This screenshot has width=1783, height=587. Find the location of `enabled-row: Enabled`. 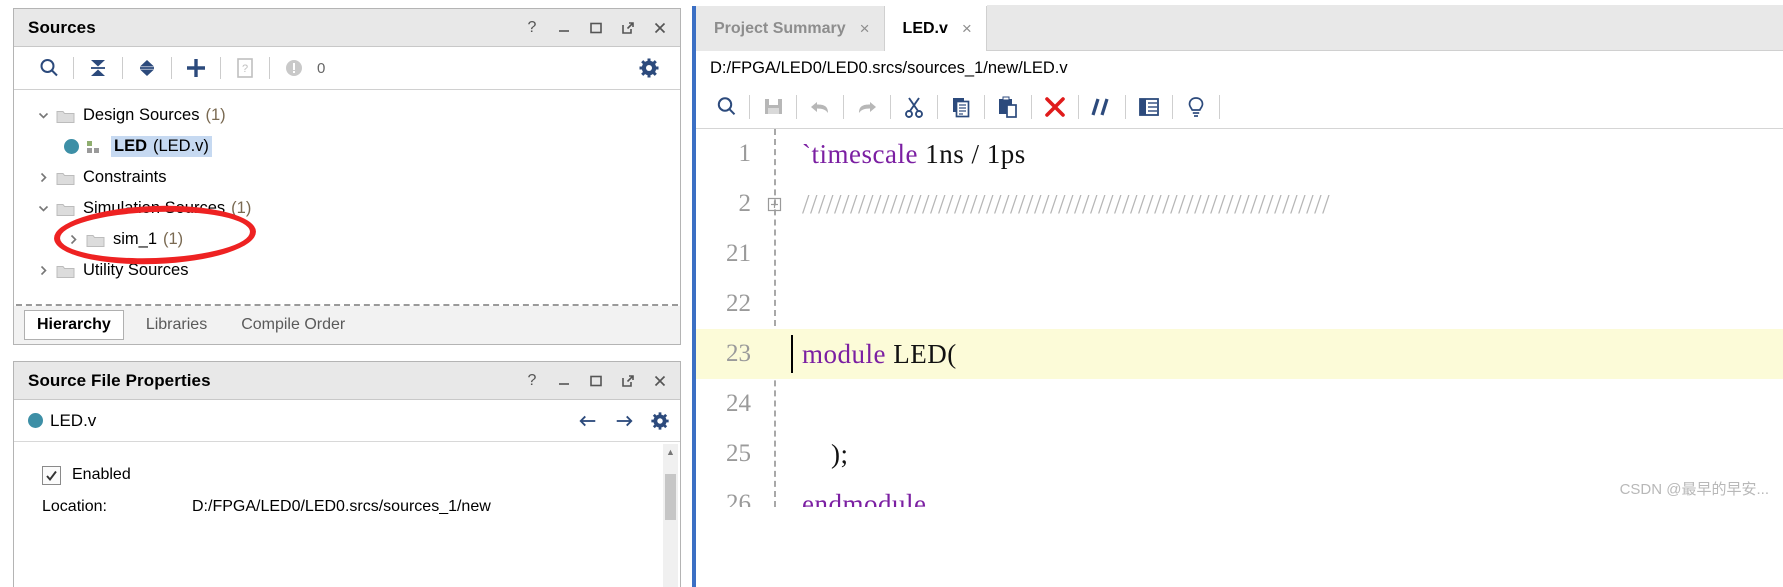

enabled-row: Enabled is located at coordinates (347, 475).